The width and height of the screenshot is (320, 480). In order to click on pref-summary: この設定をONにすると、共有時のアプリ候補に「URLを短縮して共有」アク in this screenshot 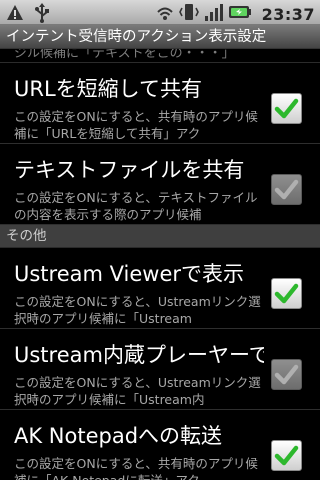, I will do `click(136, 125)`.